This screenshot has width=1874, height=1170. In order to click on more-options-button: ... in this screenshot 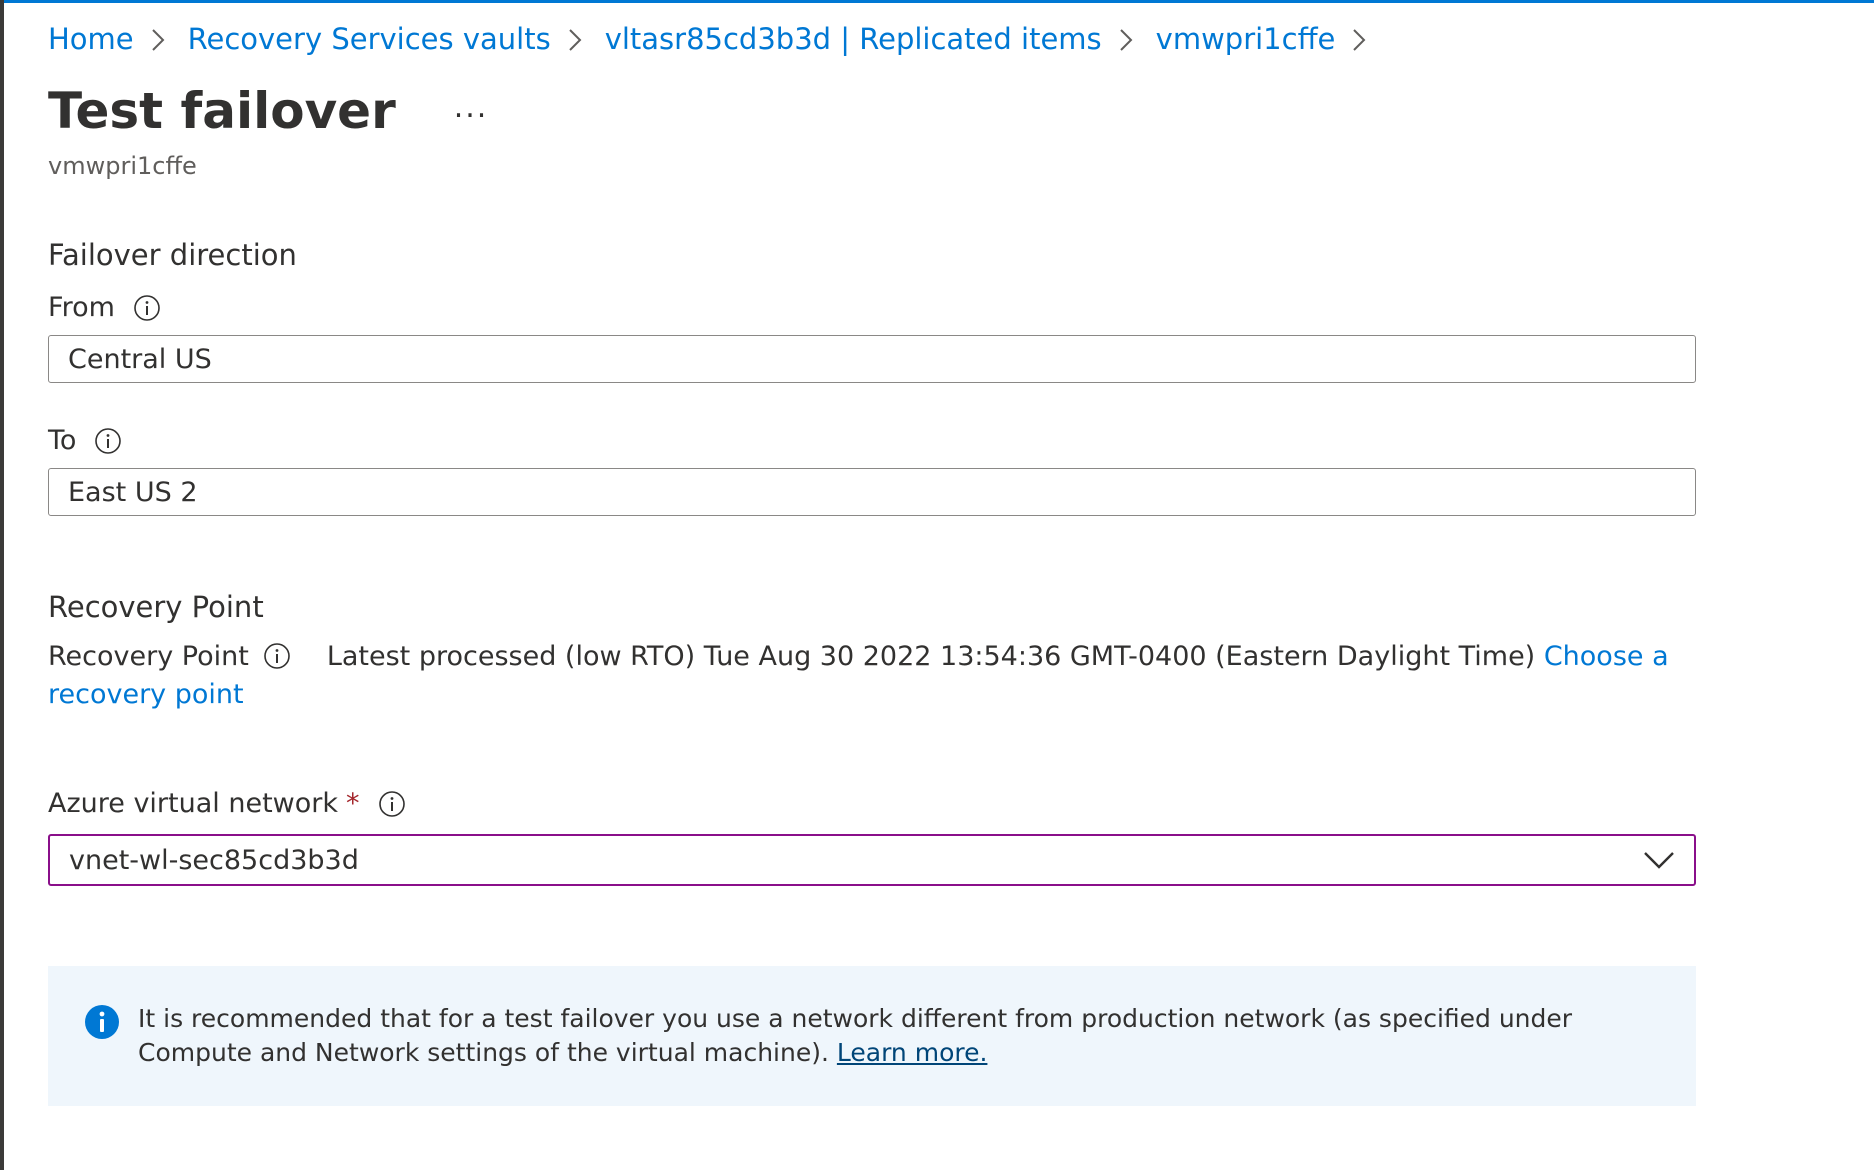, I will do `click(471, 107)`.